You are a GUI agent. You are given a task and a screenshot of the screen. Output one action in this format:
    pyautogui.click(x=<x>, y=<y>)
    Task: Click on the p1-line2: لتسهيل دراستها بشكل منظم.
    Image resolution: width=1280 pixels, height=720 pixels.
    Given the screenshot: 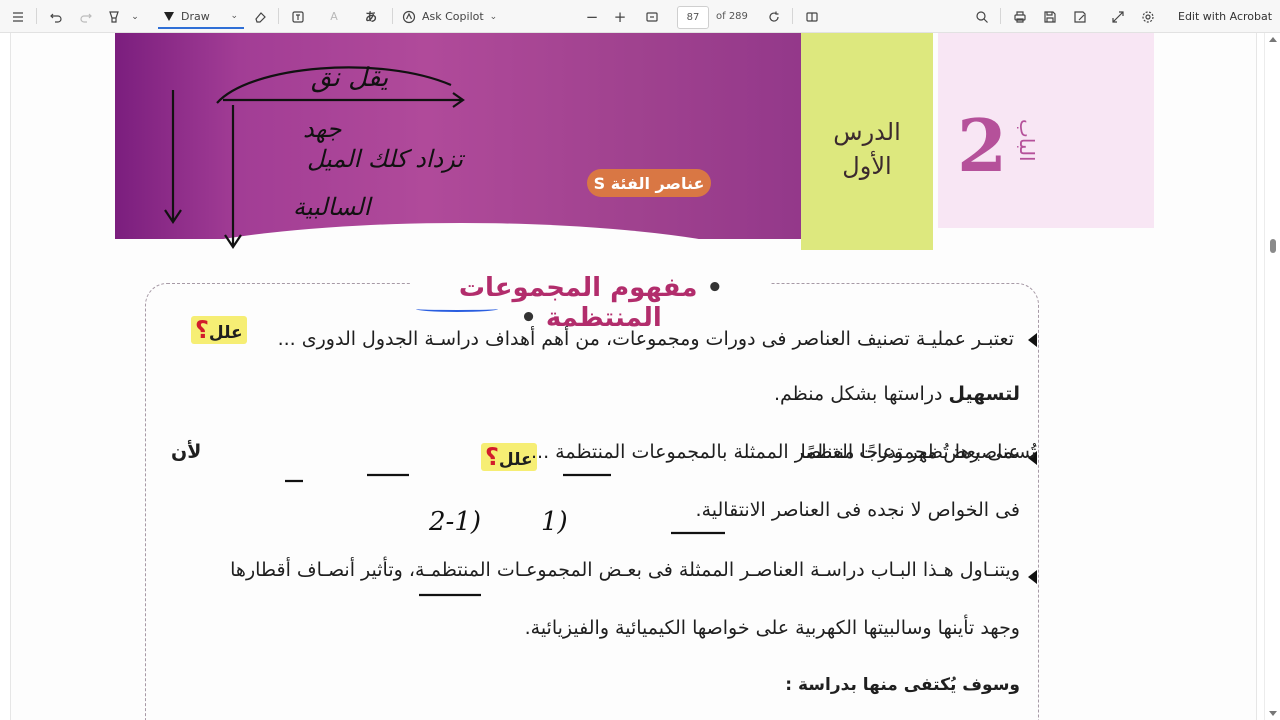 What is the action you would take?
    pyautogui.click(x=897, y=394)
    